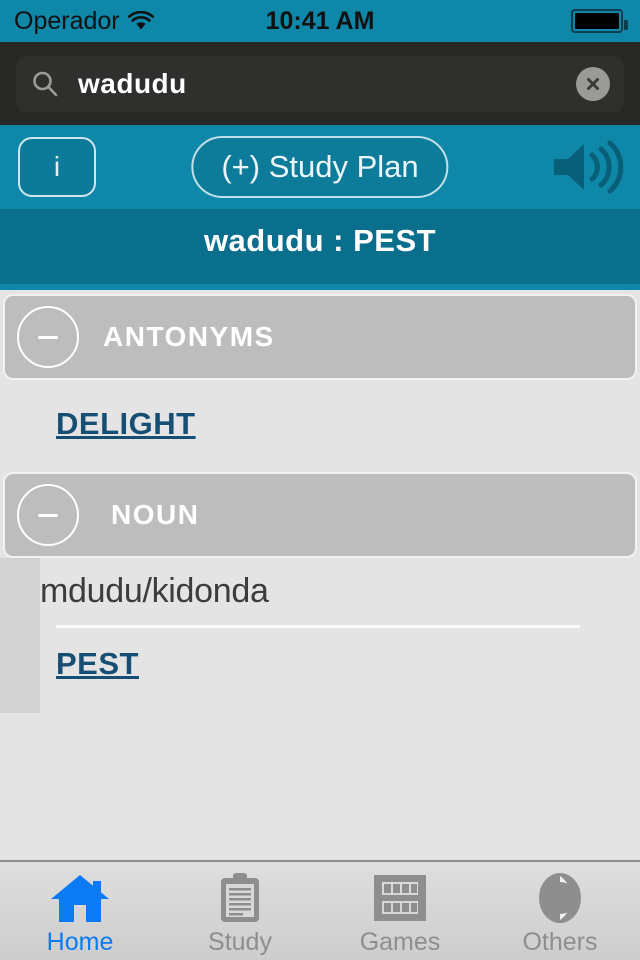 Image resolution: width=640 pixels, height=960 pixels. I want to click on tab-others: Others, so click(560, 911).